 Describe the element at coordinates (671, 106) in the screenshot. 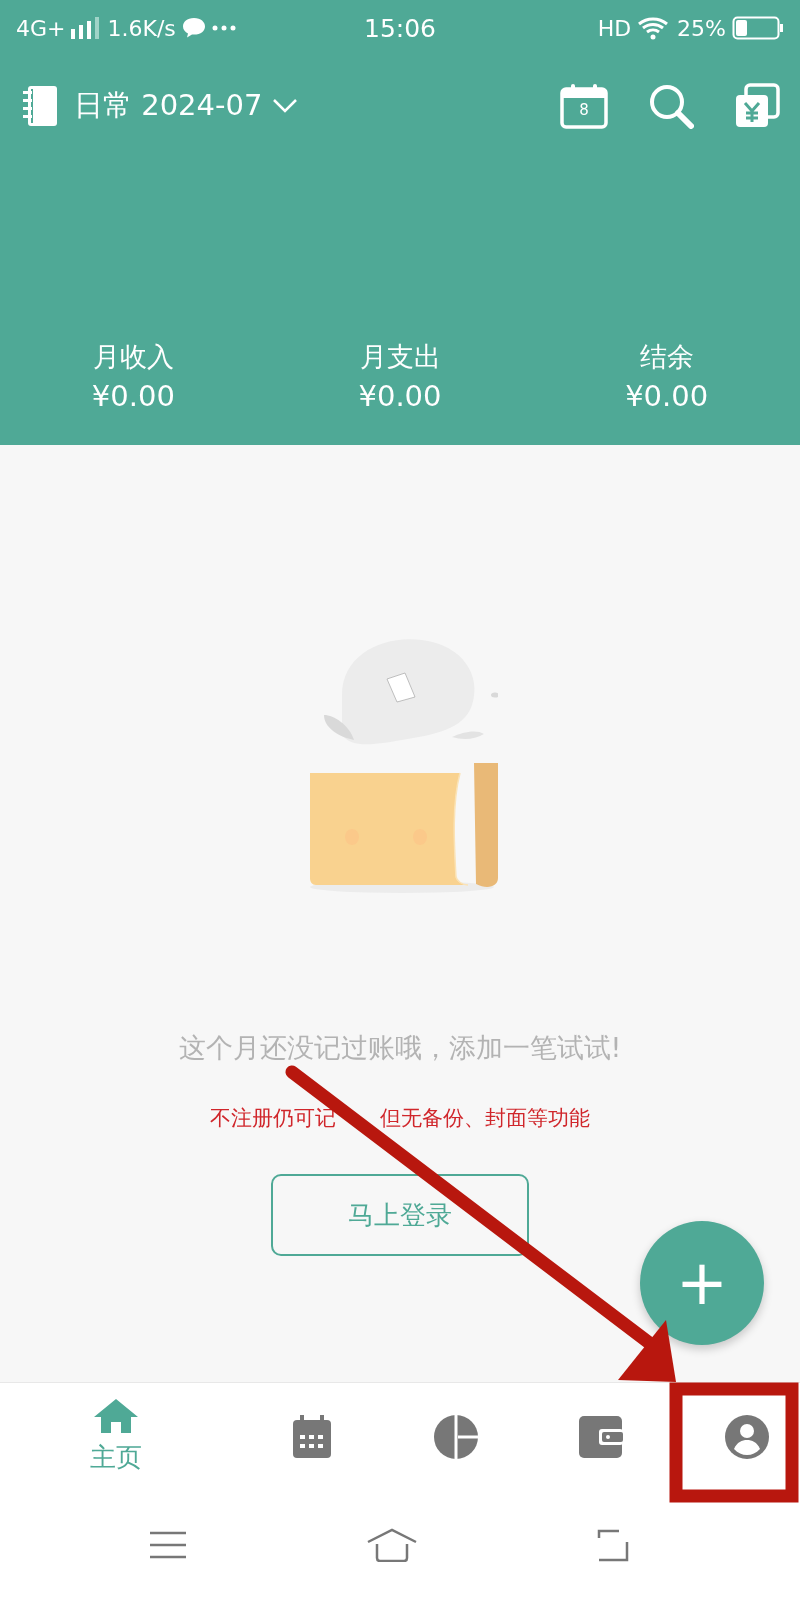

I see `search-icon` at that location.